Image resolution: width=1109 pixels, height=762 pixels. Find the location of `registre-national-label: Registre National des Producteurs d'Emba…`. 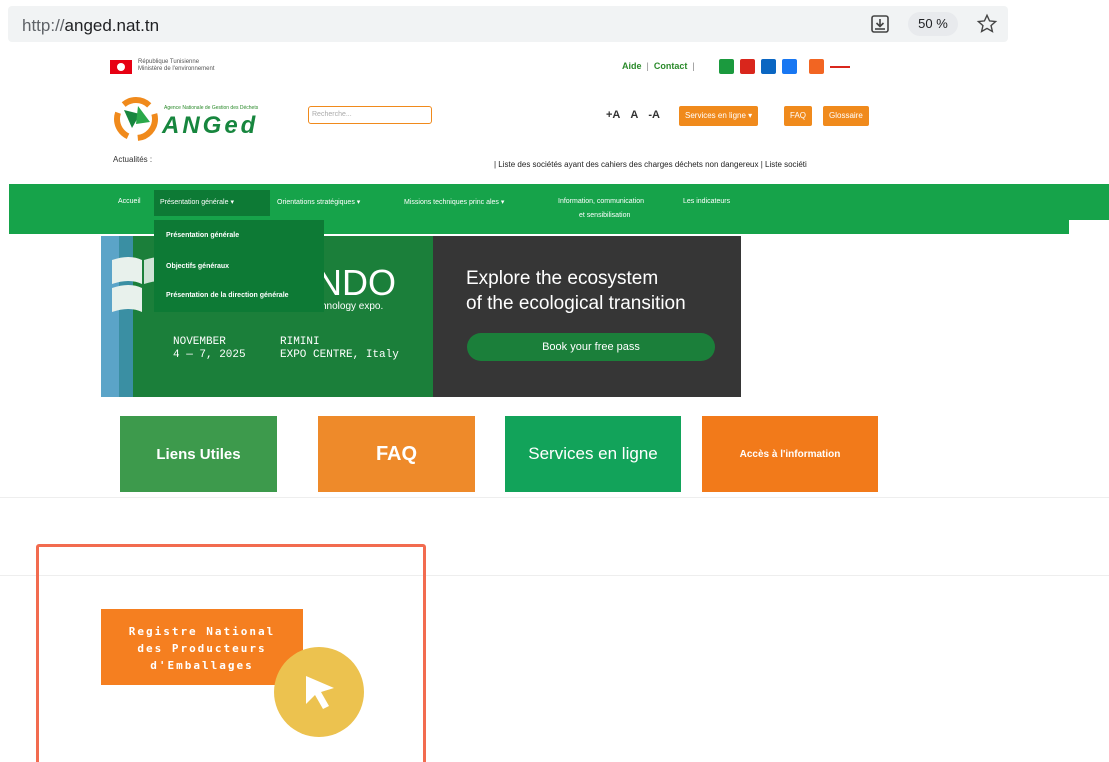

registre-national-label: Registre National des Producteurs d'Emba… is located at coordinates (202, 648).